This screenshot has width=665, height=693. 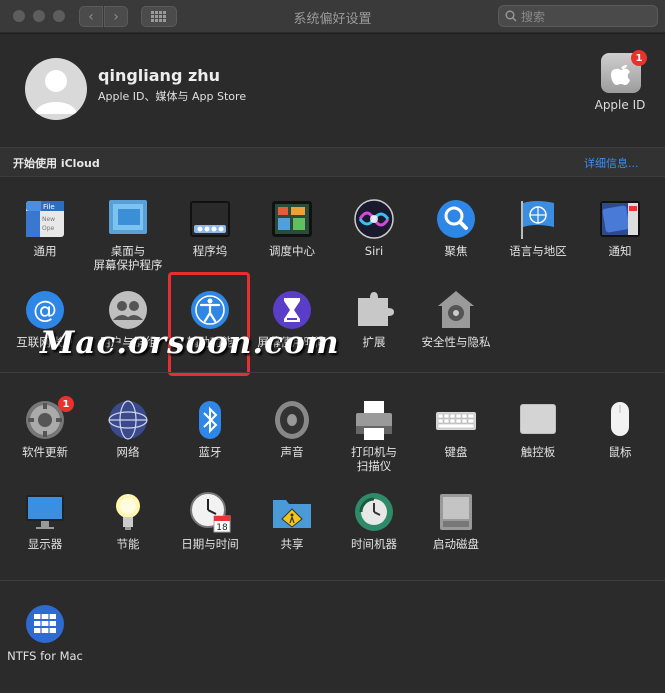 I want to click on sound-icon, so click(x=292, y=420).